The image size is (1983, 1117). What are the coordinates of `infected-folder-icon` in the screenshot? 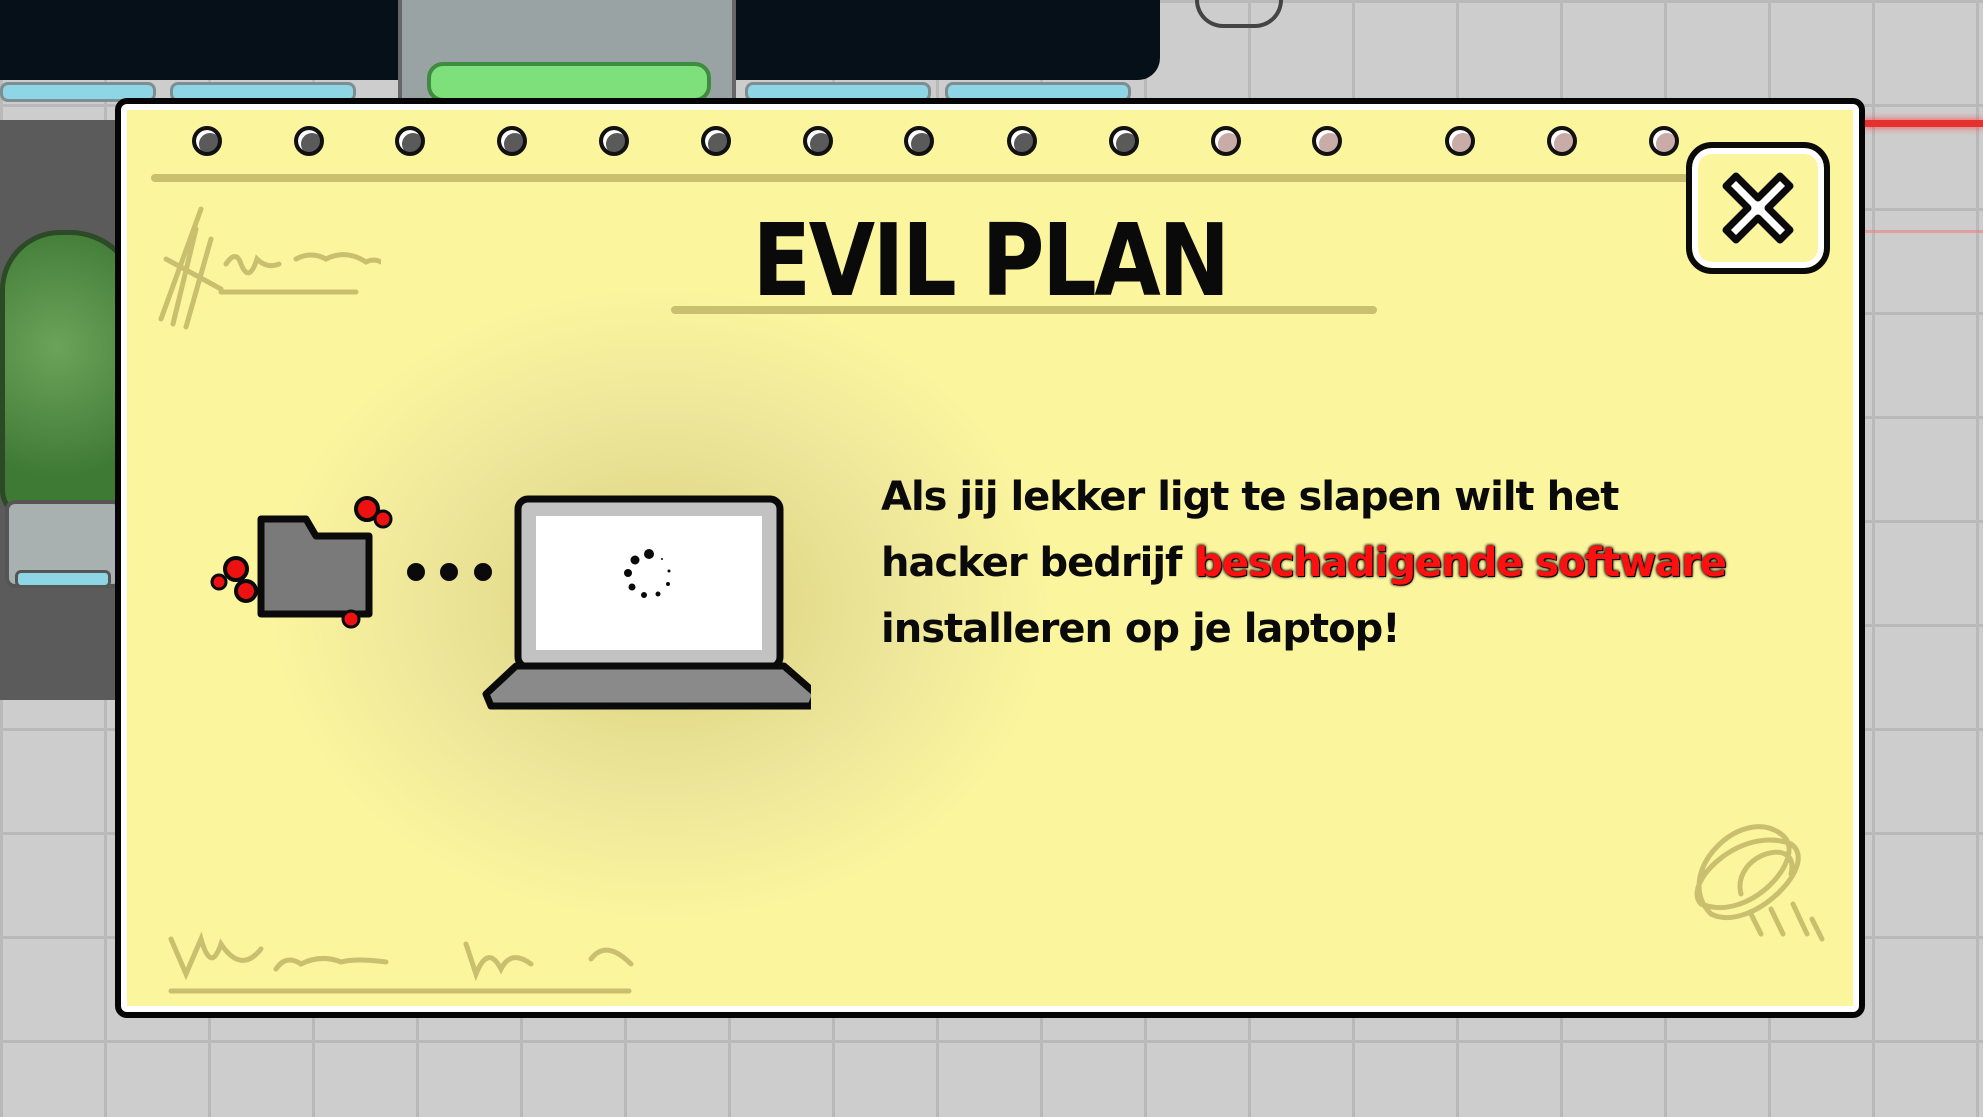 It's located at (301, 562).